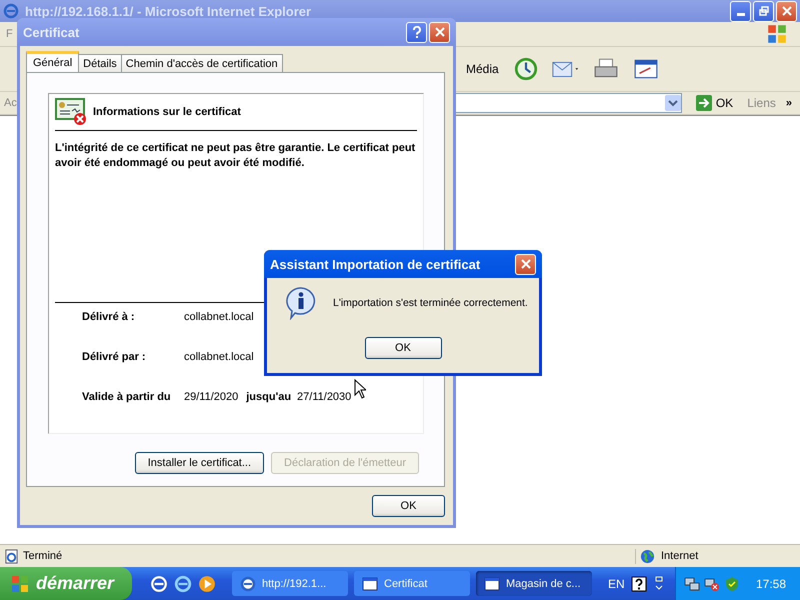 This screenshot has width=800, height=600. What do you see at coordinates (740, 11) in the screenshot?
I see `minimize-button` at bounding box center [740, 11].